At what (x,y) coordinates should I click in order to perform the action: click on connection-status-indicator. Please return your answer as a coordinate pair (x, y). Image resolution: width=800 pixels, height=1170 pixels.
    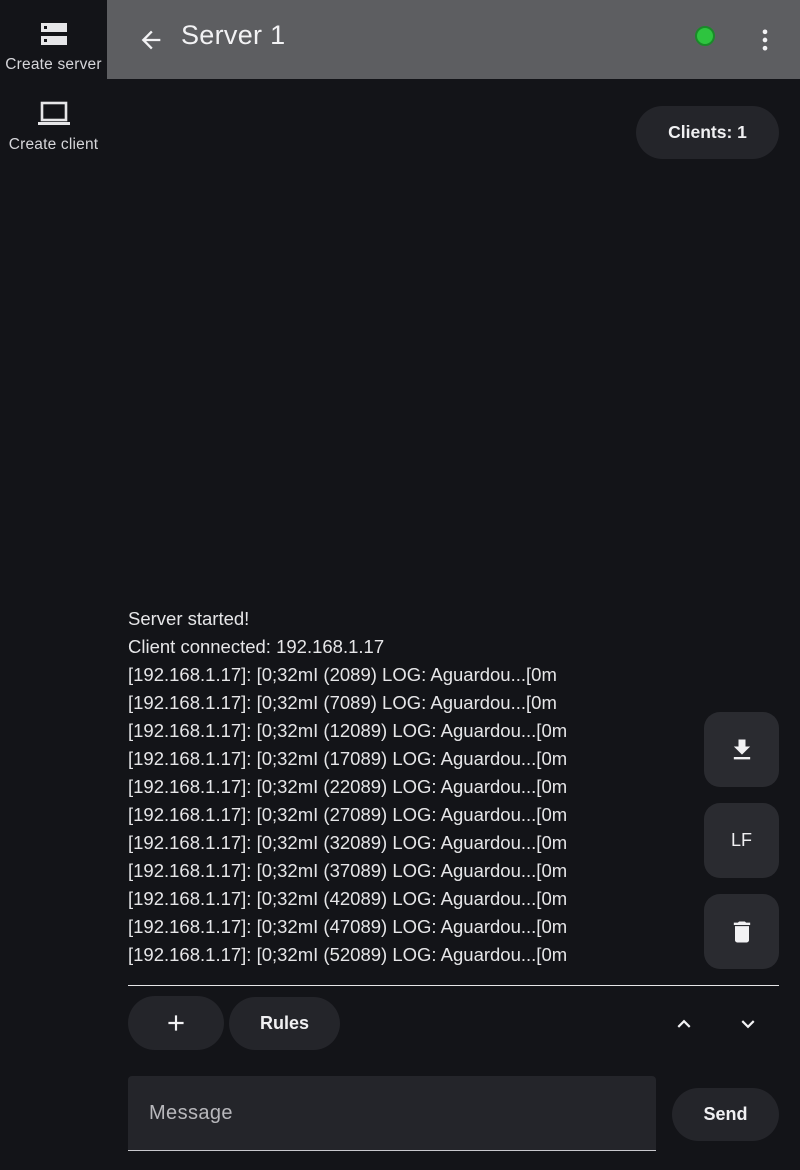
    Looking at the image, I should click on (705, 36).